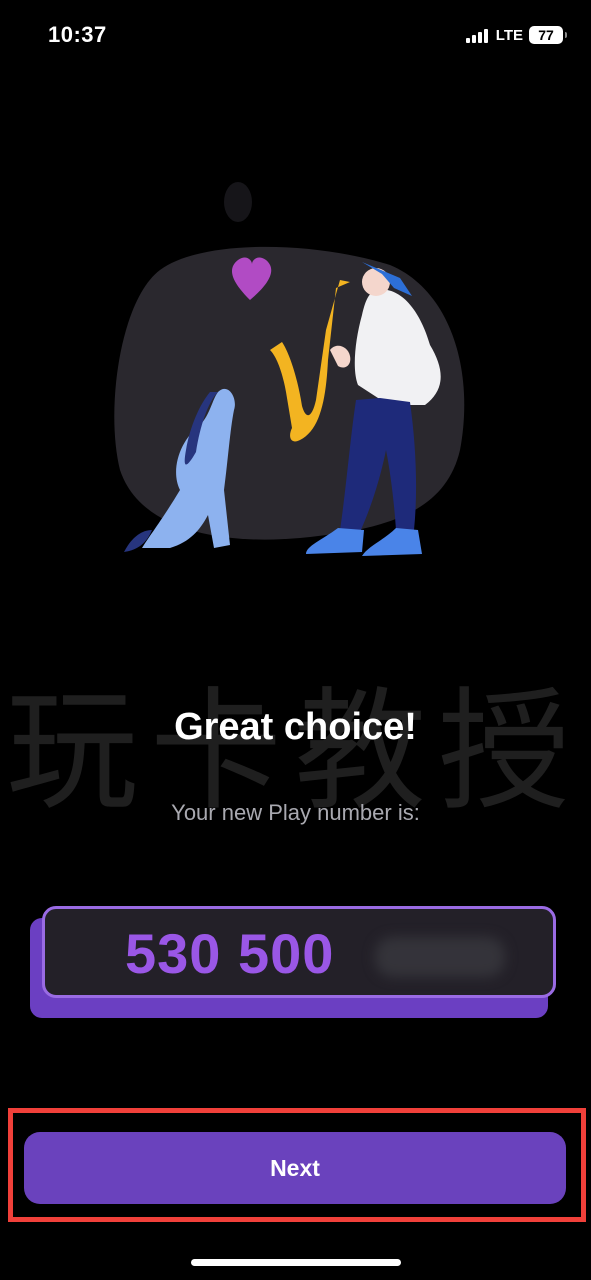 The height and width of the screenshot is (1280, 591). I want to click on signal-icon, so click(476, 35).